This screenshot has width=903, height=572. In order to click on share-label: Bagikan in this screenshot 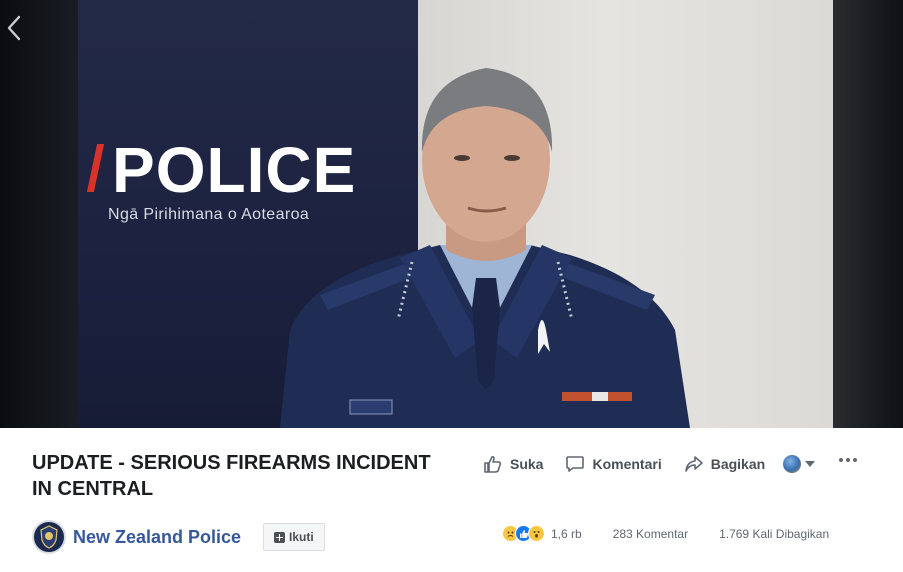, I will do `click(738, 464)`.